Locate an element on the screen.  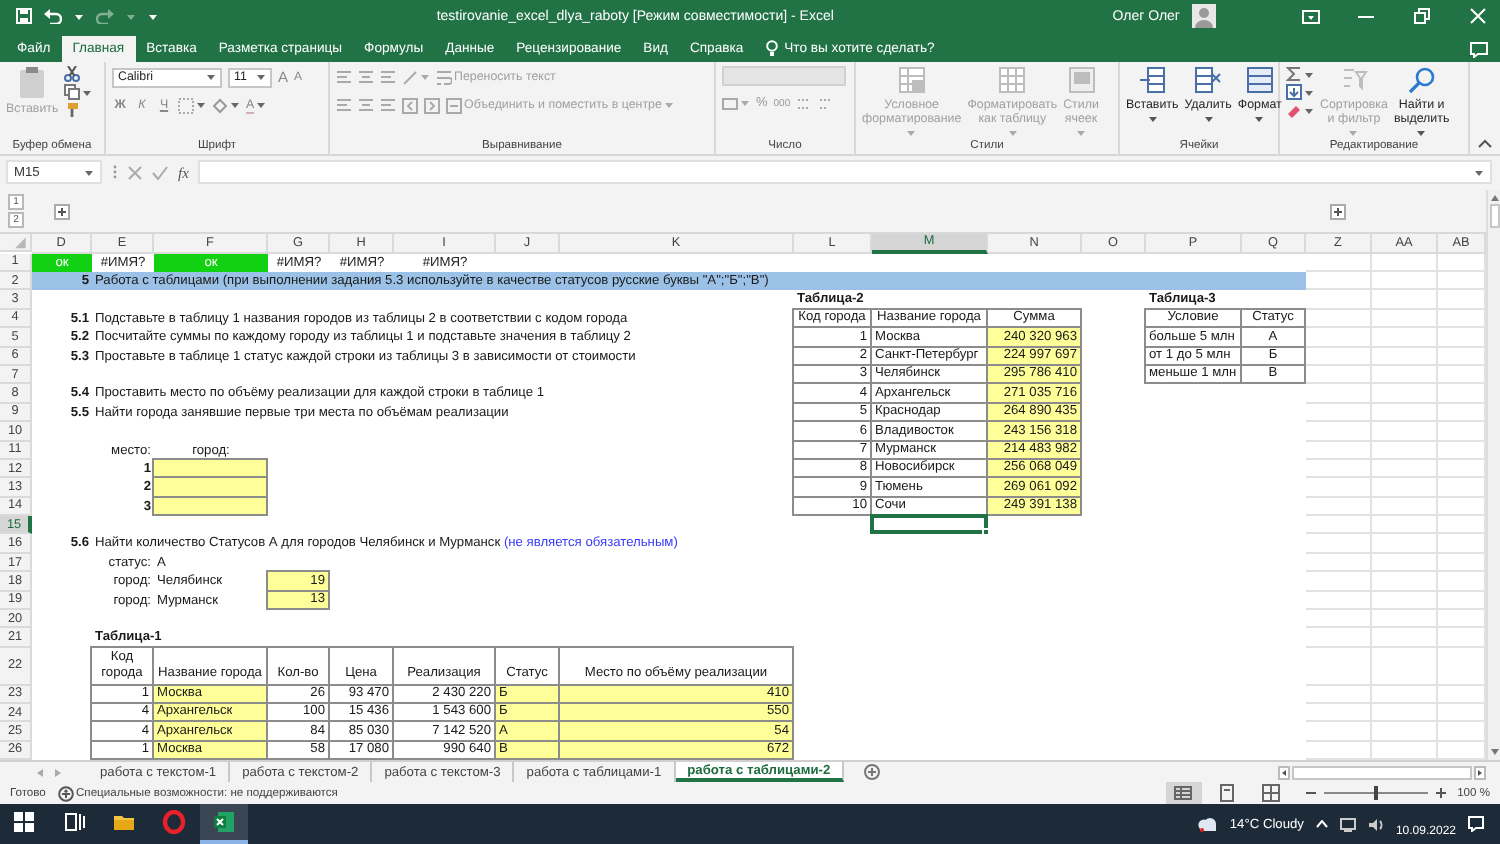
page-layout-icon is located at coordinates (1227, 793).